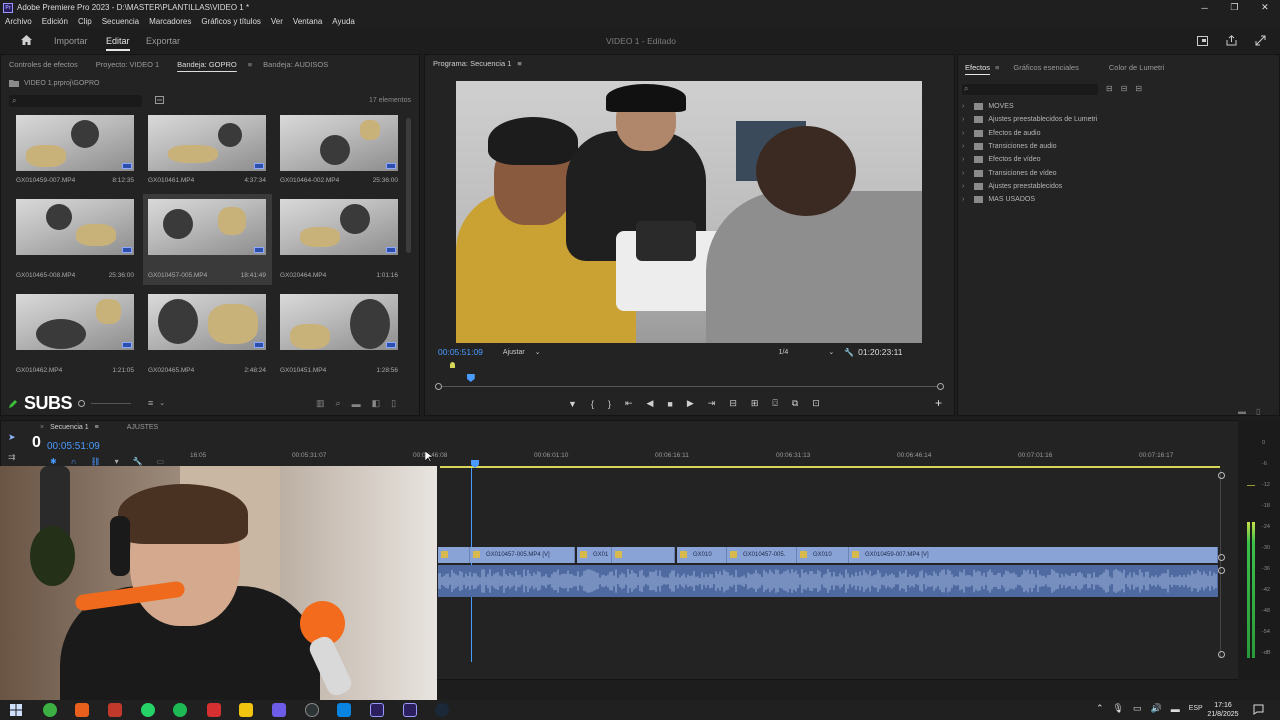  Describe the element at coordinates (594, 555) in the screenshot. I see `video-clip: GX01` at that location.